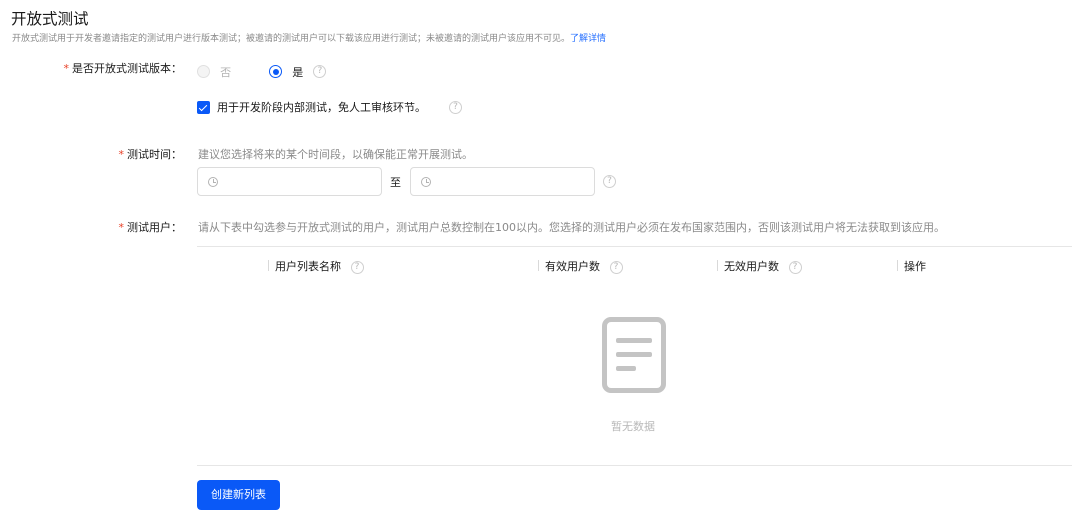 The image size is (1080, 520). What do you see at coordinates (289, 181) in the screenshot?
I see `start-time-input` at bounding box center [289, 181].